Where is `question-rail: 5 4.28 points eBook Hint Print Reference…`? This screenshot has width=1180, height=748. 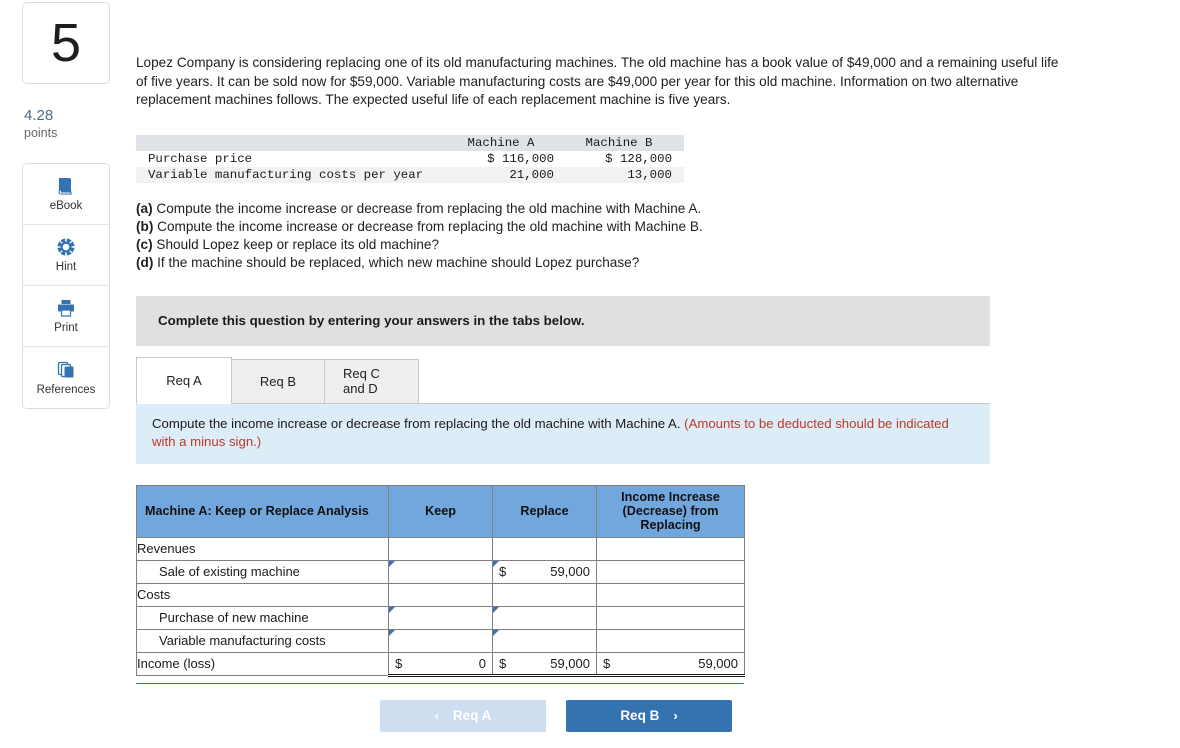
question-rail: 5 4.28 points eBook Hint Print Reference… is located at coordinates (67, 206).